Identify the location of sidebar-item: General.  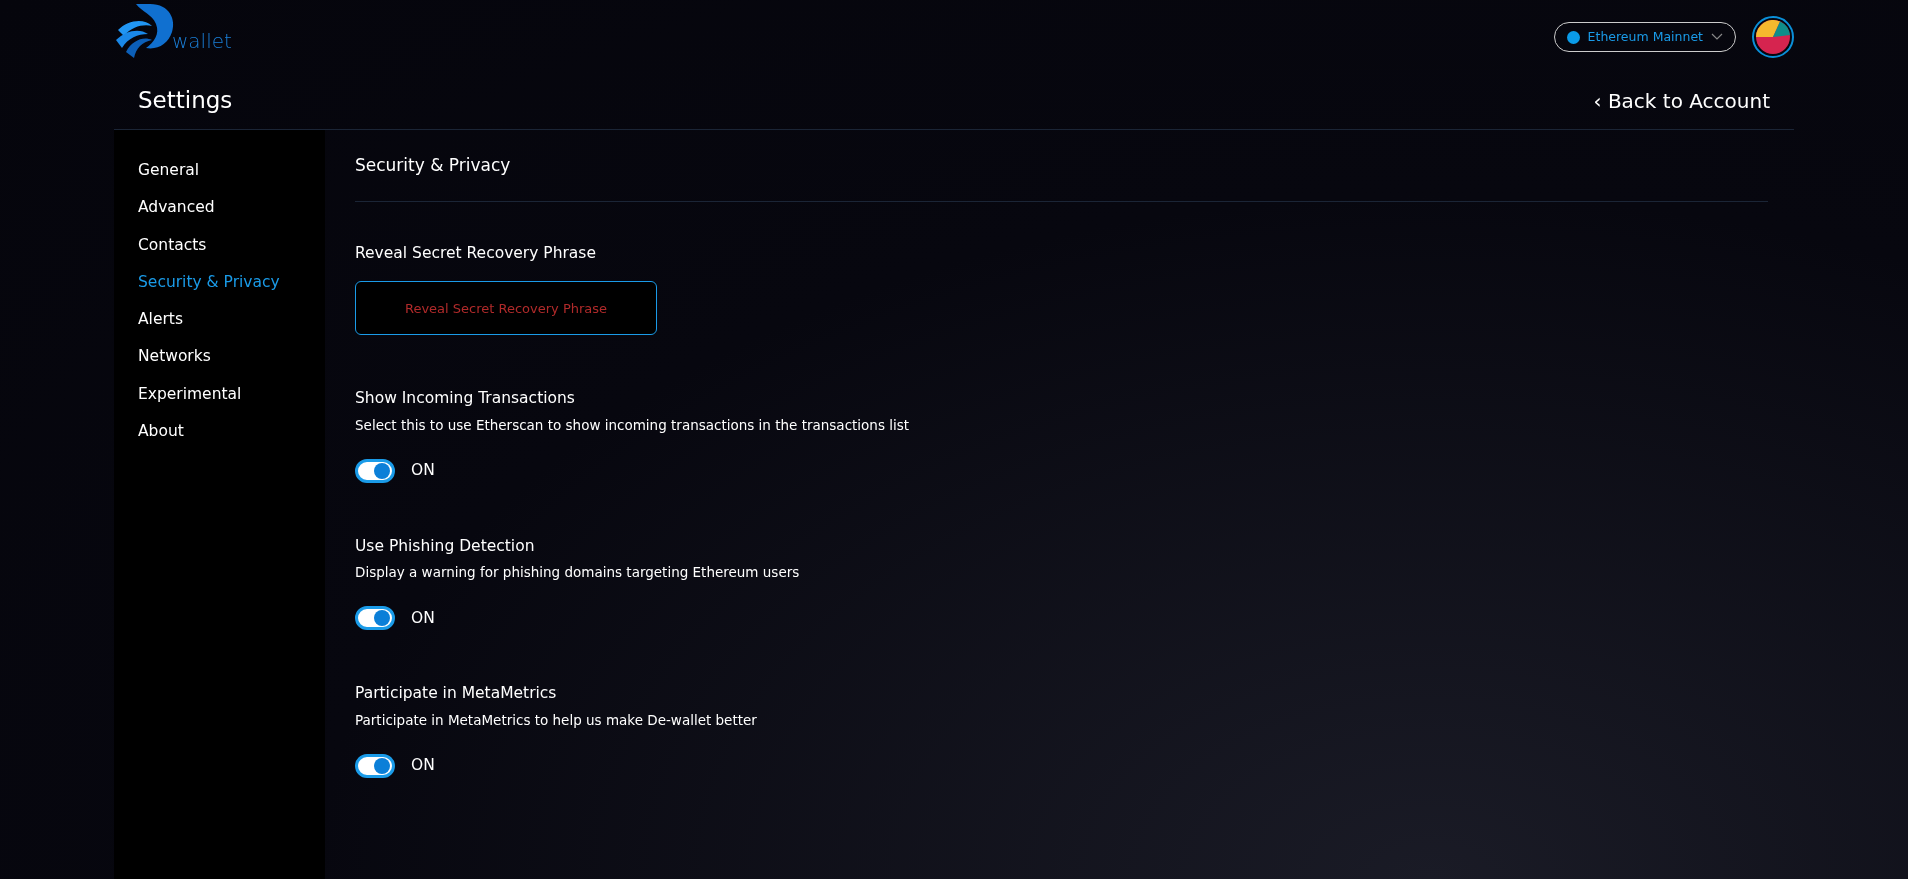
(219, 171).